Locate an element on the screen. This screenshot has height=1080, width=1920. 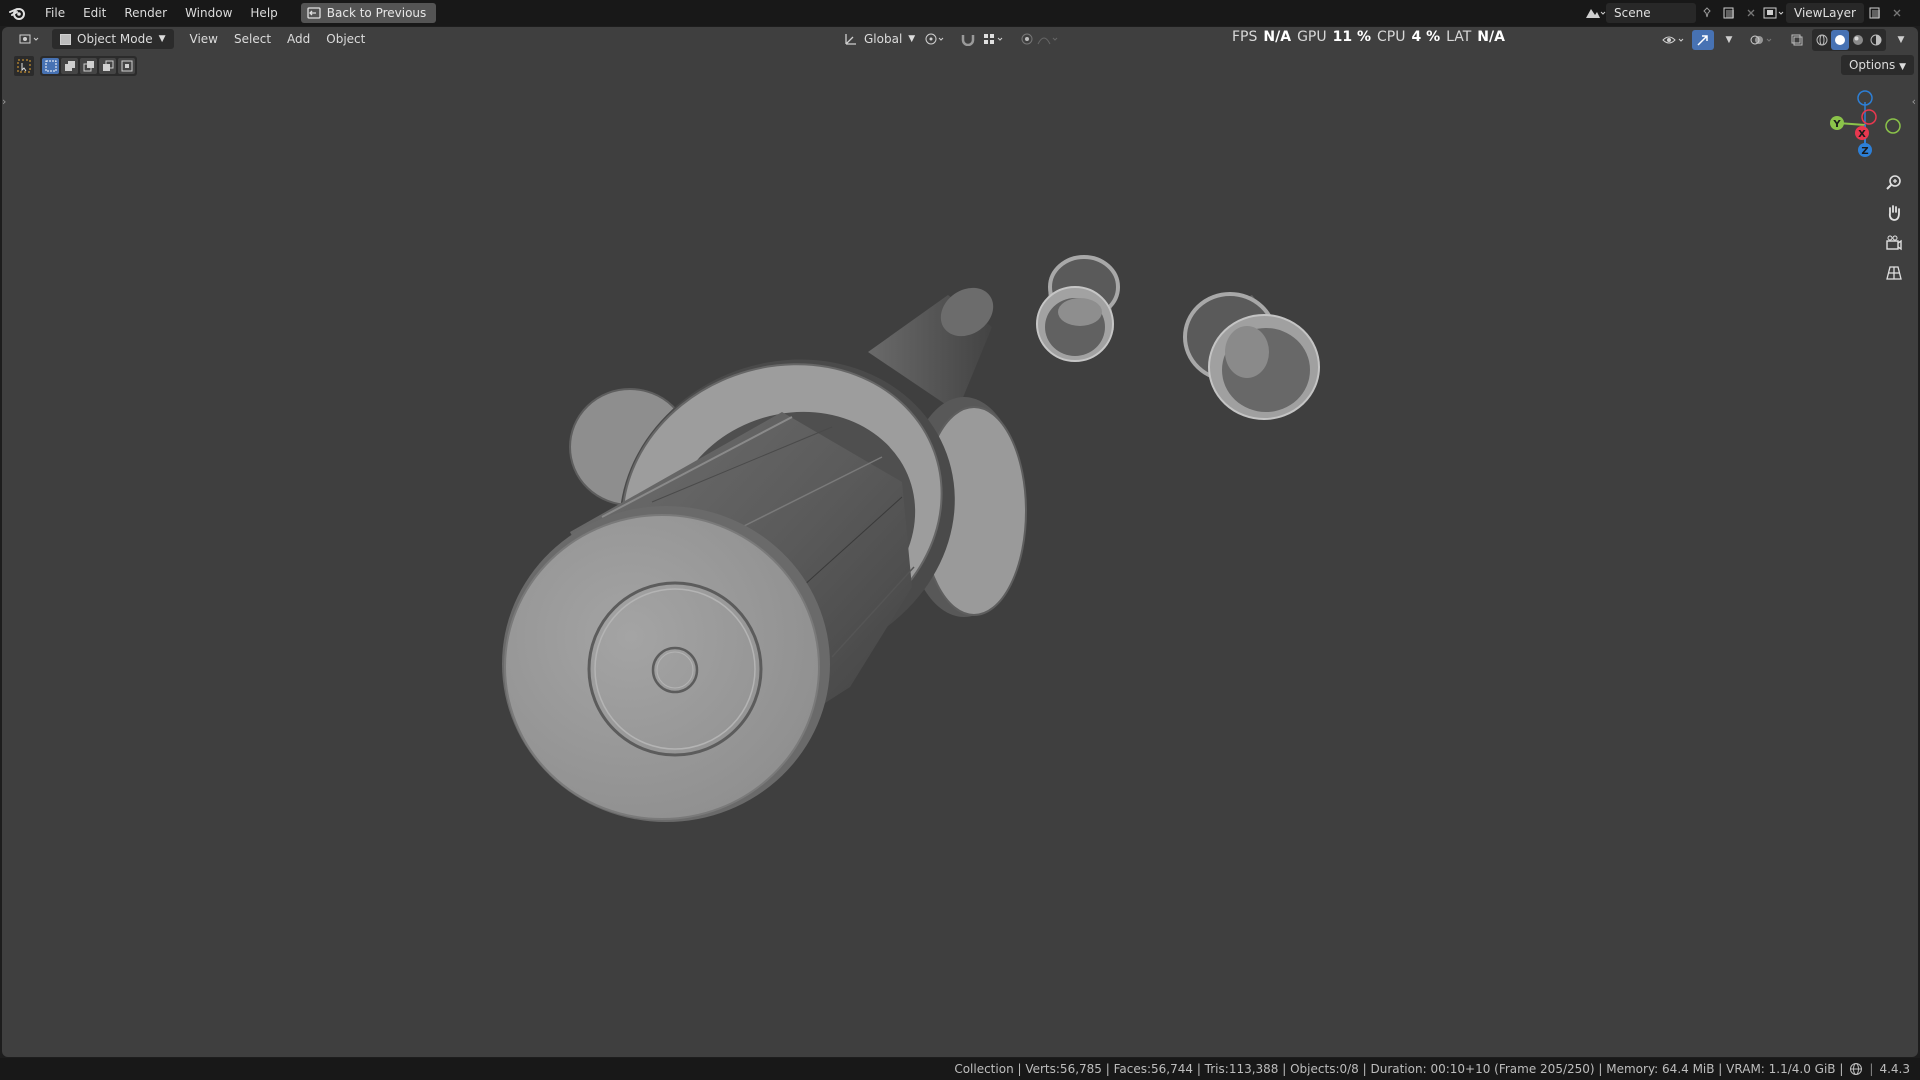
select-menu: Select is located at coordinates (252, 39).